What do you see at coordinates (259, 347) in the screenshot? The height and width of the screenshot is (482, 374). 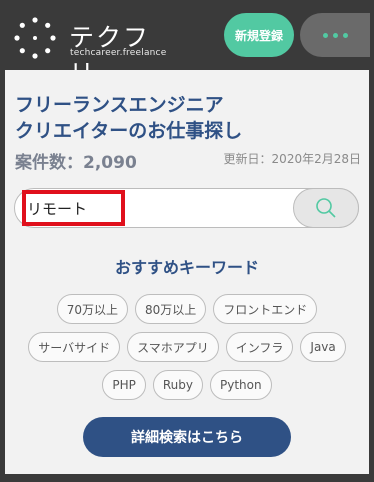 I see `keyword-chip: インフラ` at bounding box center [259, 347].